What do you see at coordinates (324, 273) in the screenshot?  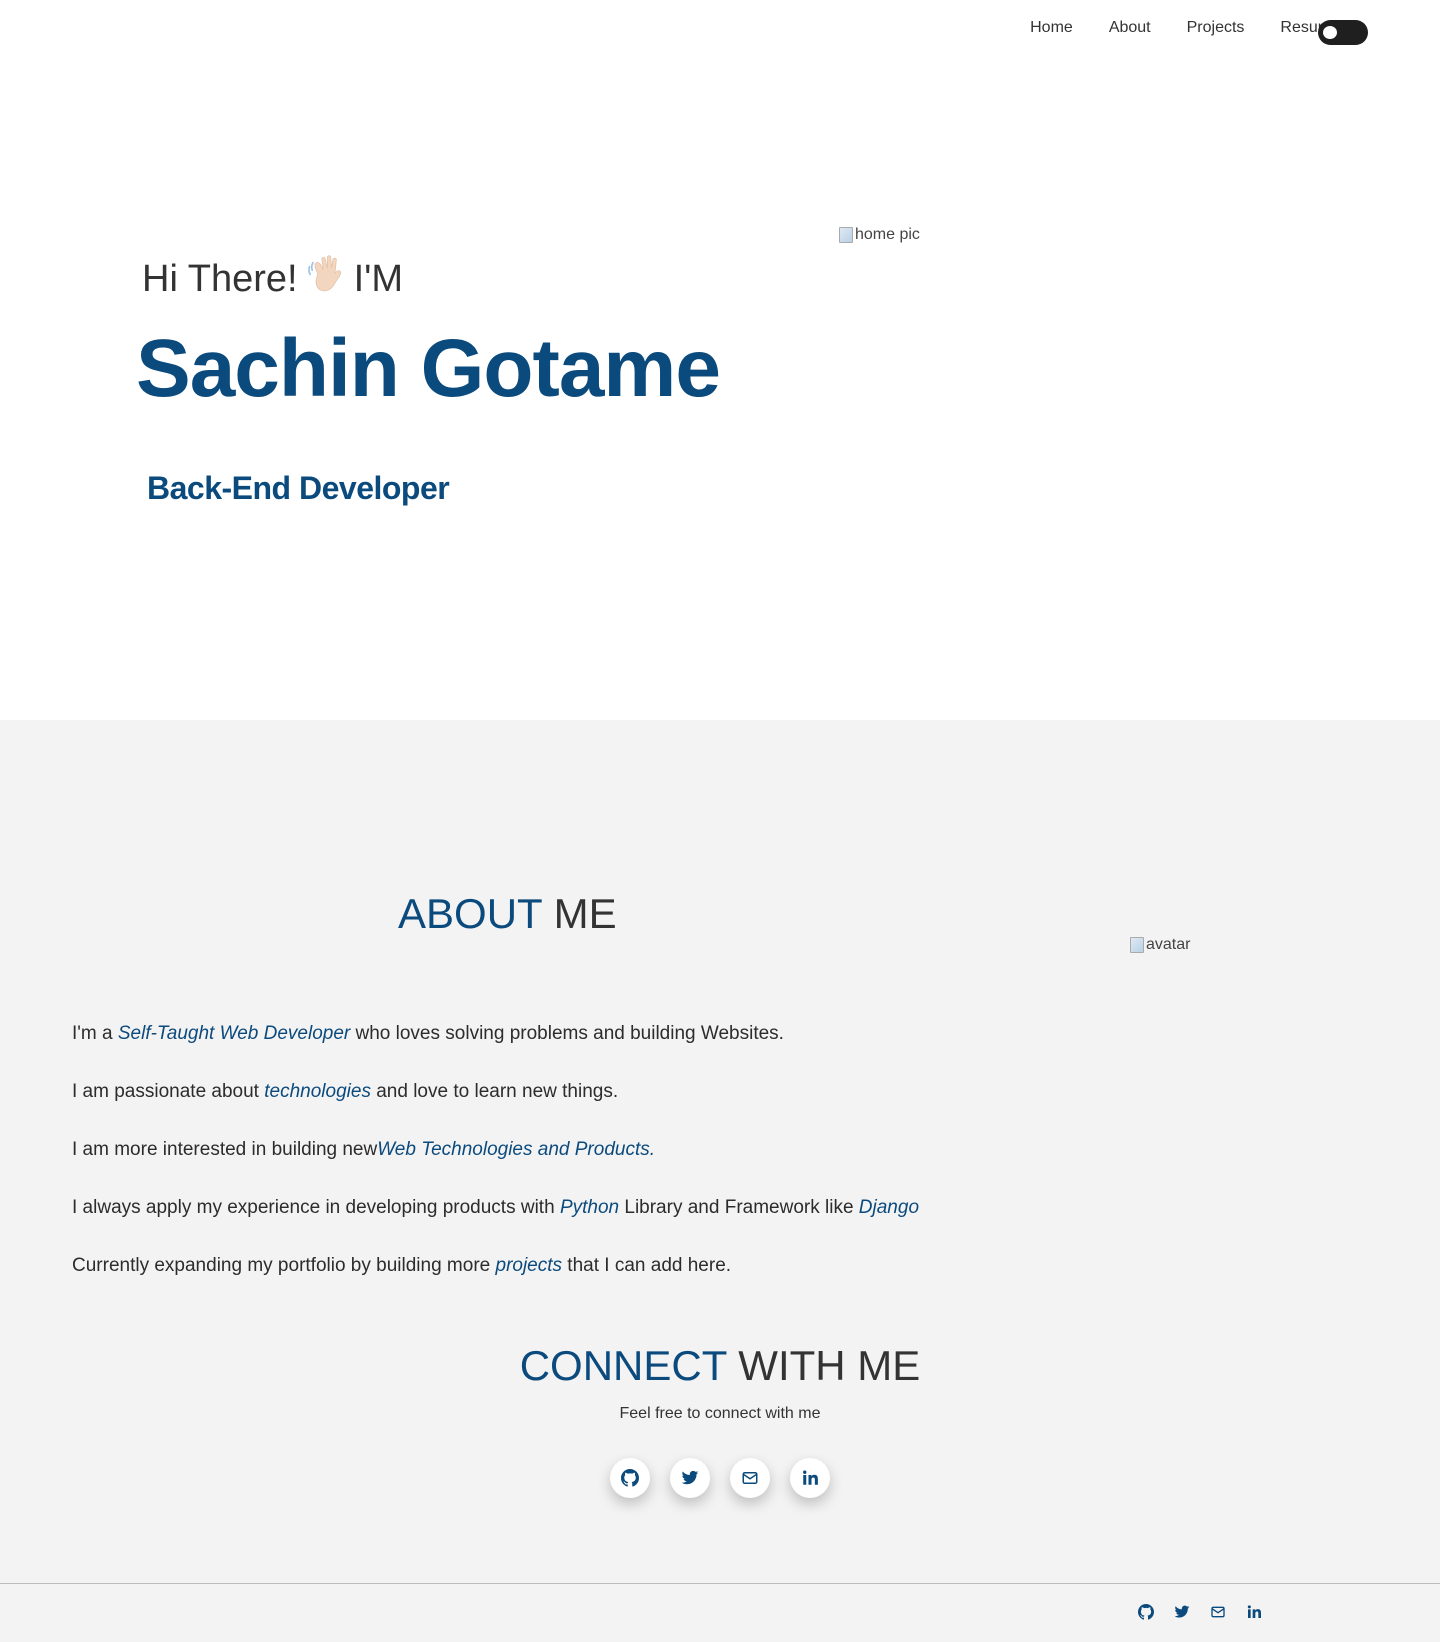 I see `waving-hand-icon` at bounding box center [324, 273].